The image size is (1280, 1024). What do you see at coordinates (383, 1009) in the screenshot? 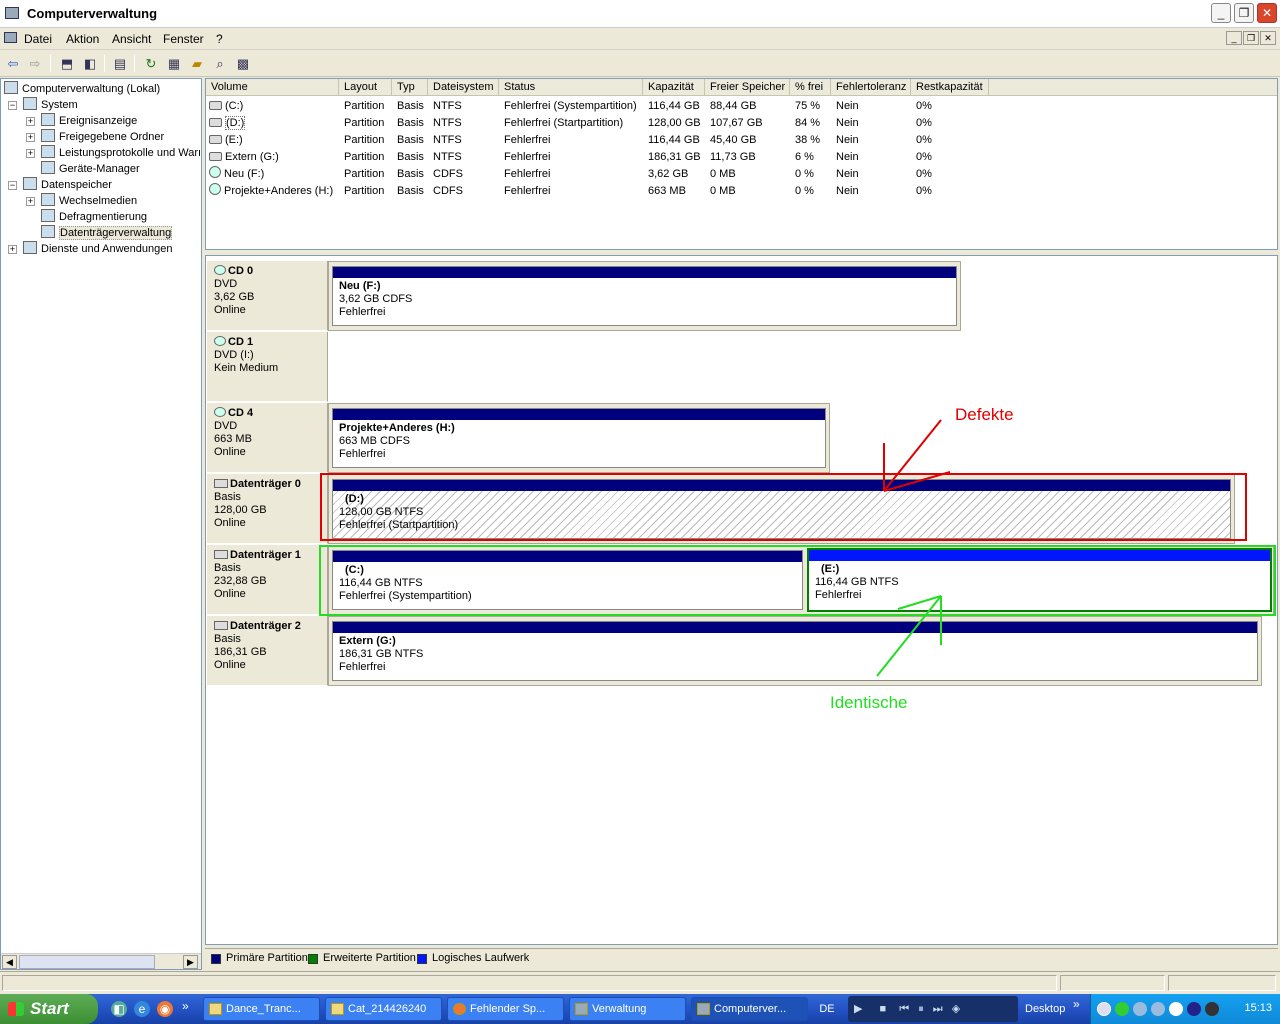
I see `task-cat: Cat_214426240` at bounding box center [383, 1009].